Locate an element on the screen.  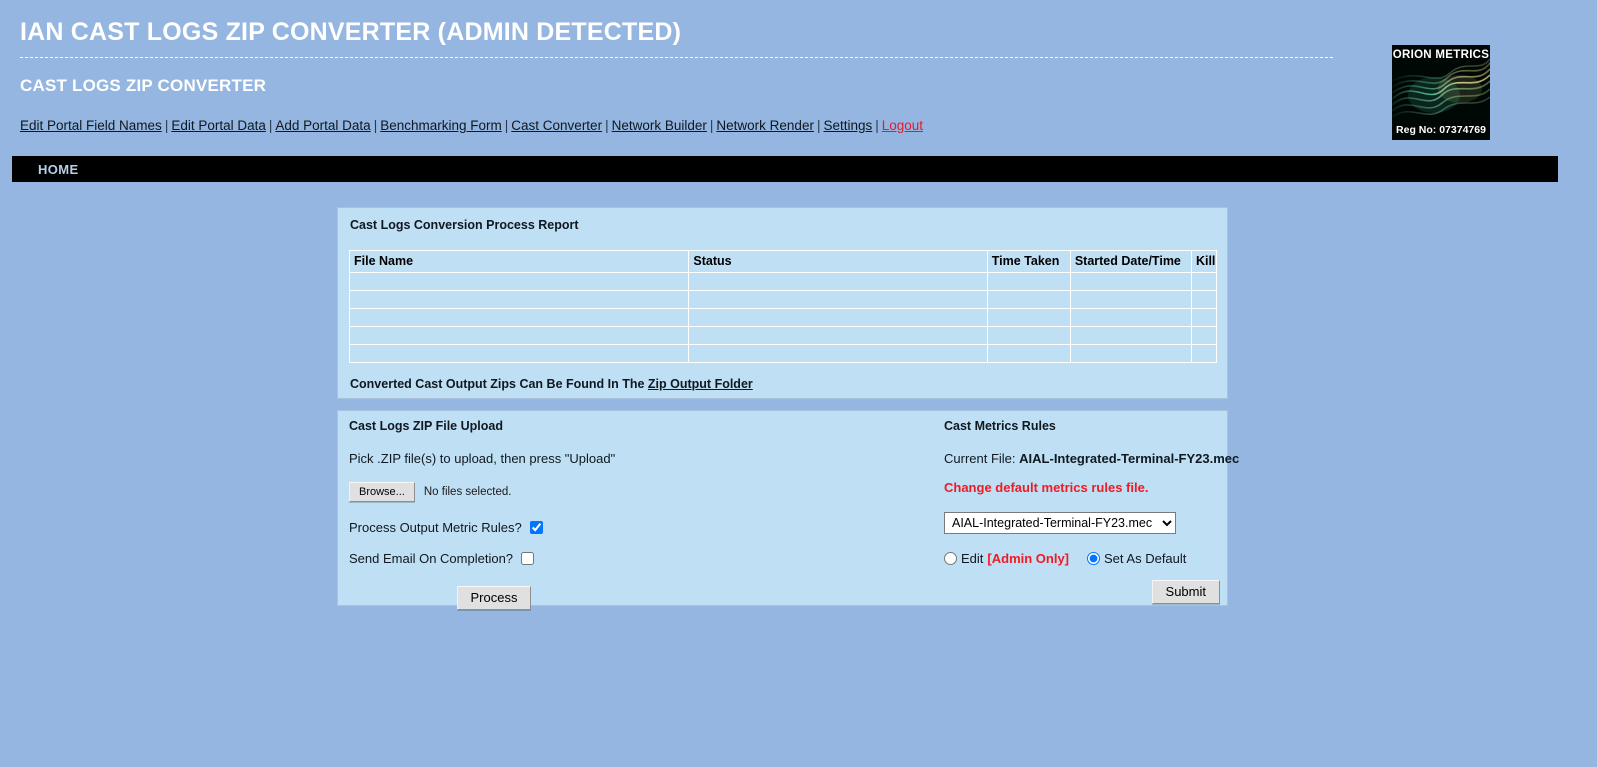
edit-radio-label: Edit is located at coordinates (972, 558).